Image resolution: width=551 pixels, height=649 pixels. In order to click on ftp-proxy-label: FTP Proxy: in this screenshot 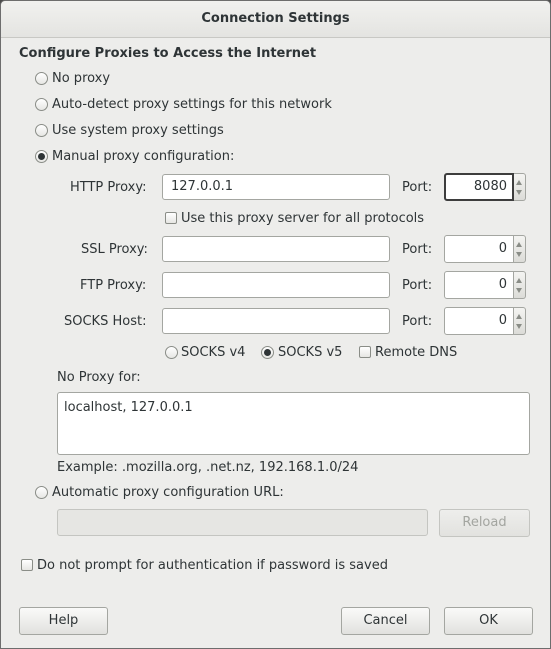, I will do `click(113, 285)`.